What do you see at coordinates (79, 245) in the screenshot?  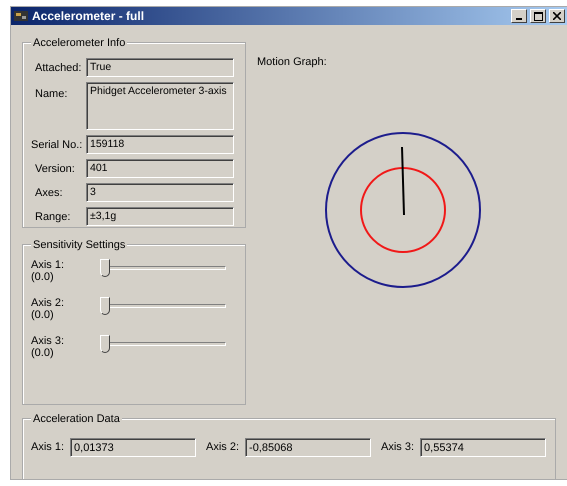 I see `group-title: Sensitivity Settings` at bounding box center [79, 245].